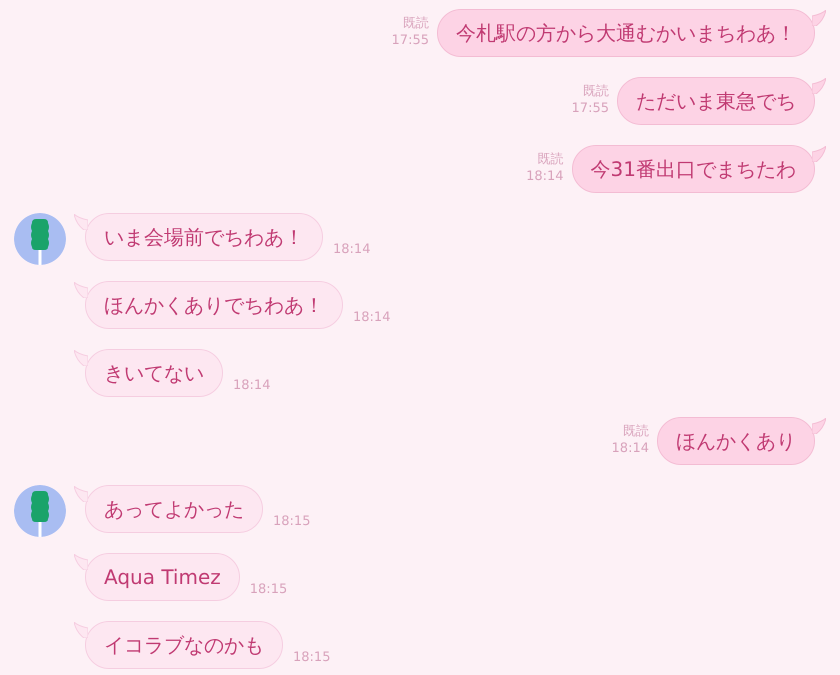 Image resolution: width=840 pixels, height=675 pixels. Describe the element at coordinates (174, 509) in the screenshot. I see `message-bubble: あってよかった` at that location.